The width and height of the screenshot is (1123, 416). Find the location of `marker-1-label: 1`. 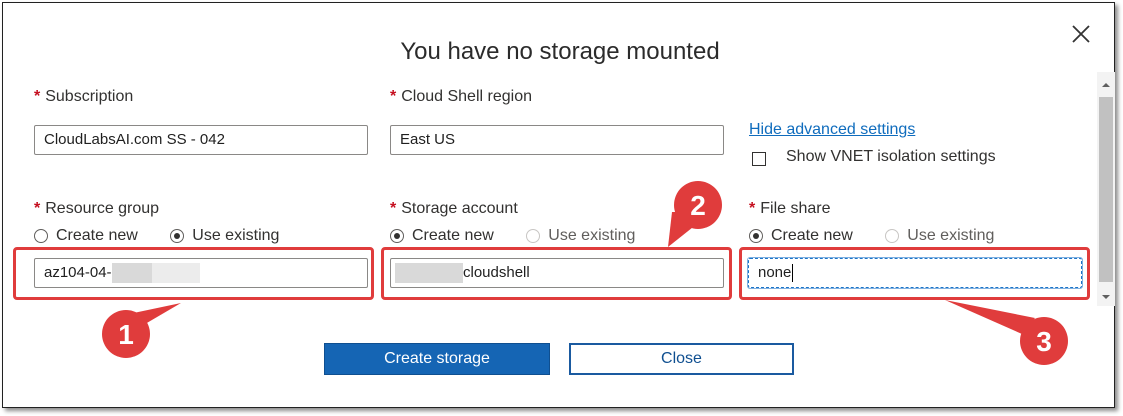

marker-1-label: 1 is located at coordinates (126, 334).